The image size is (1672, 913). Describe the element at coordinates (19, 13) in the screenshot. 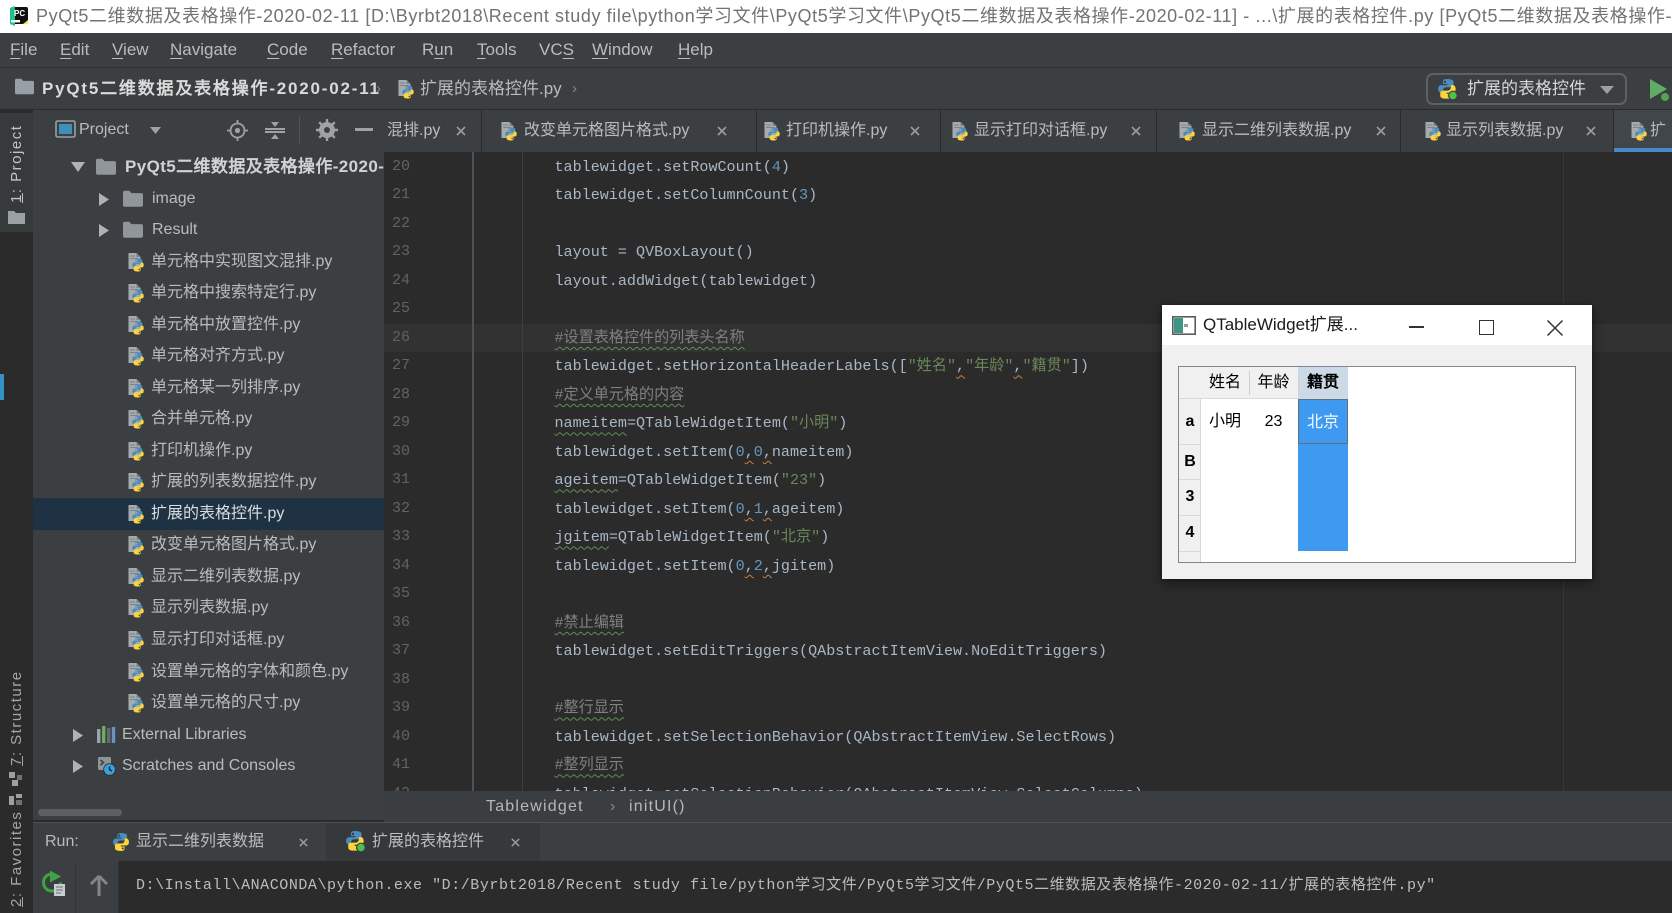

I see `svg-text: PC` at that location.